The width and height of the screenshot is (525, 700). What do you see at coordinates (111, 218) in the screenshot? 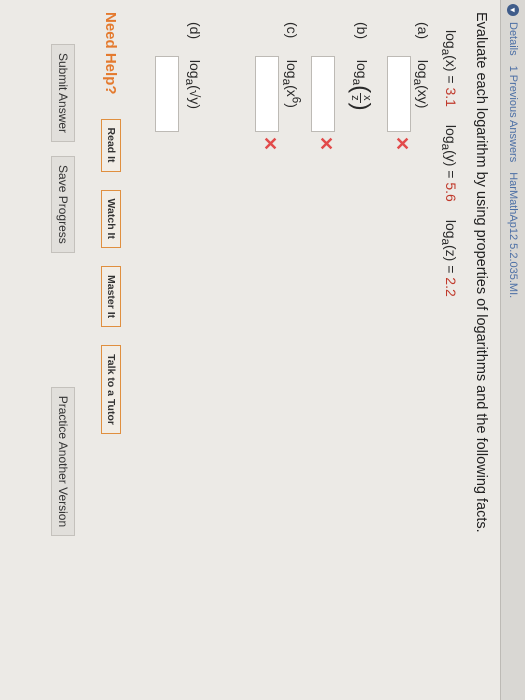
I see `watch-it-button: Watch It` at bounding box center [111, 218].